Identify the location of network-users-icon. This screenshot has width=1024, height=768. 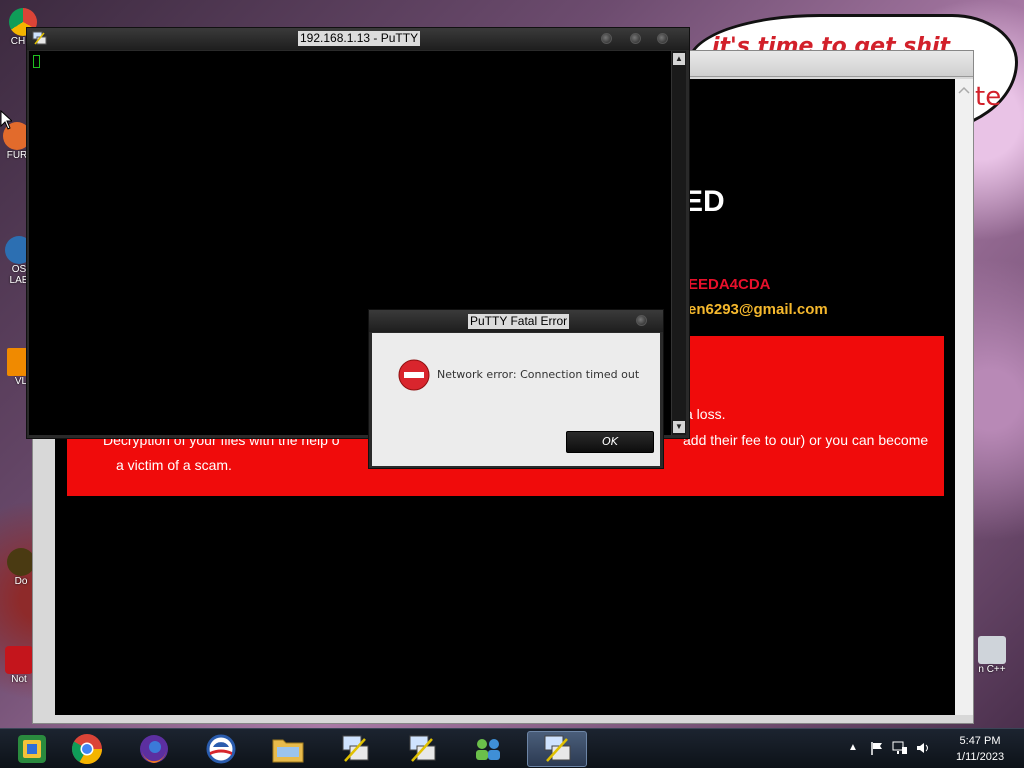
(488, 749).